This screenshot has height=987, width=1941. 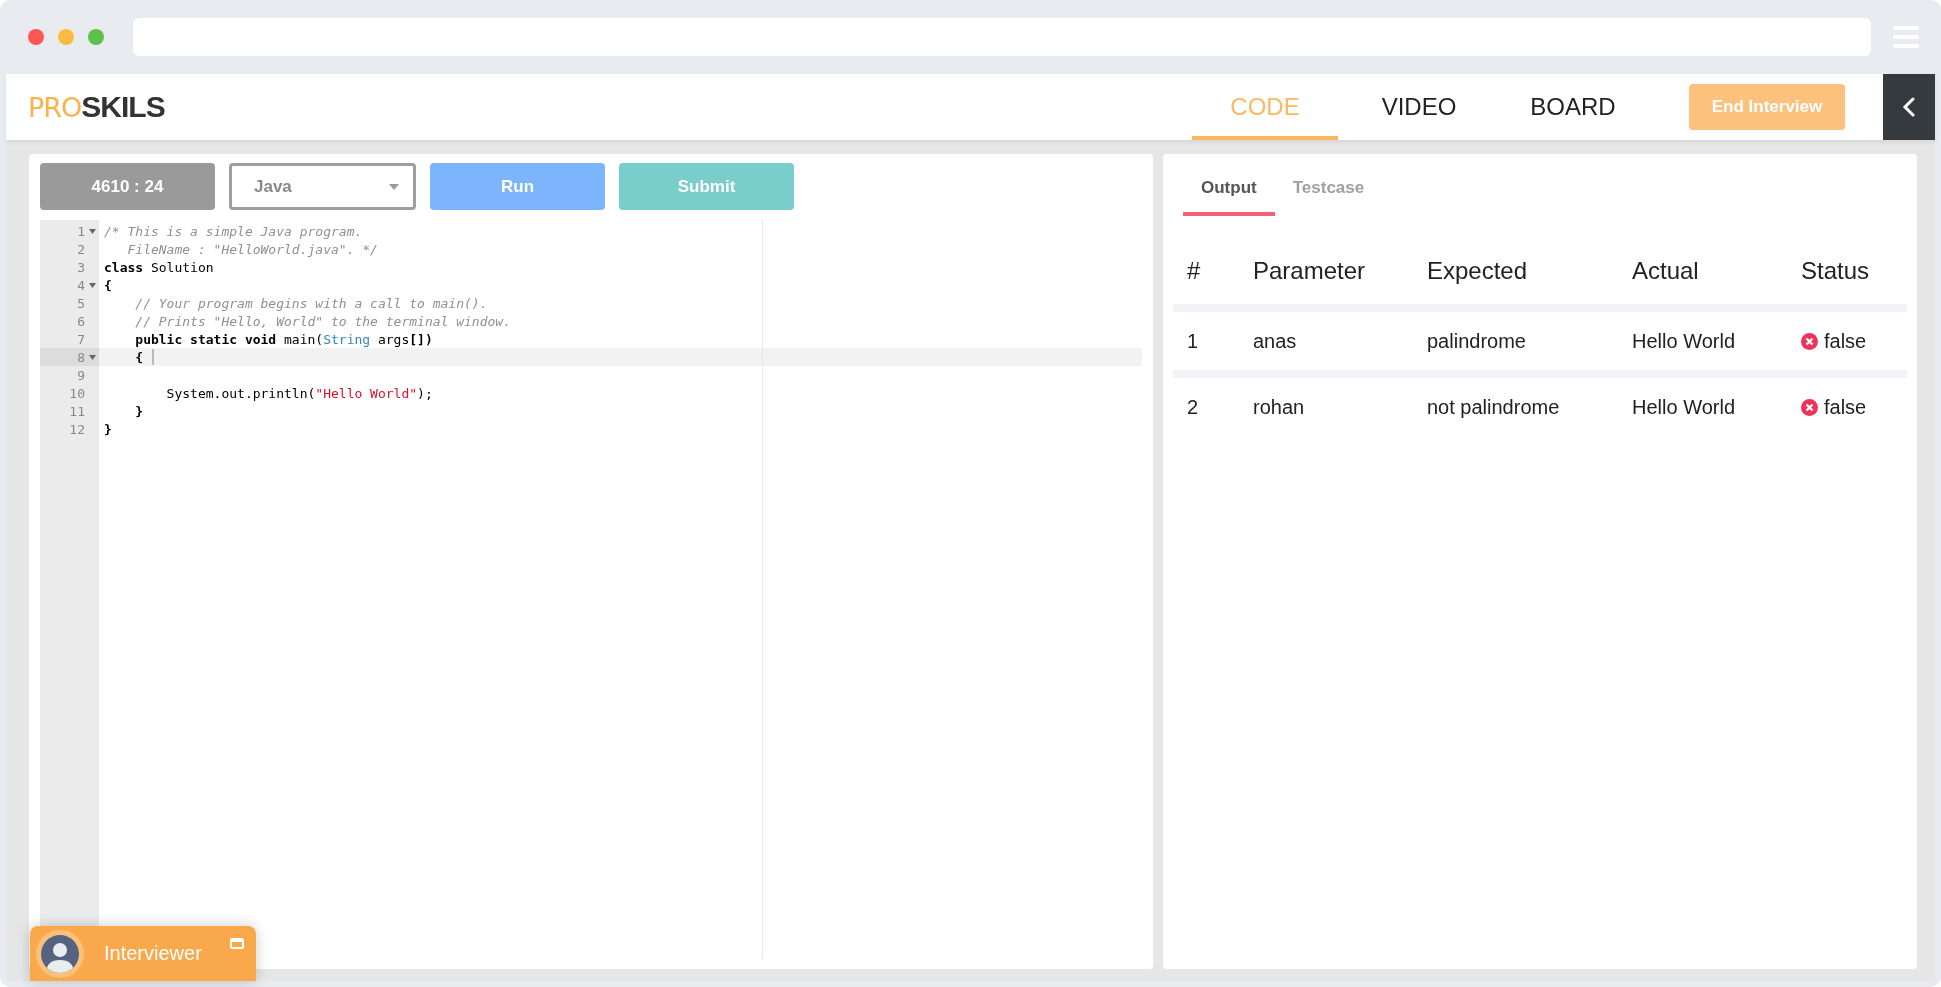 I want to click on table-cell-text: palindrome, so click(x=1477, y=341).